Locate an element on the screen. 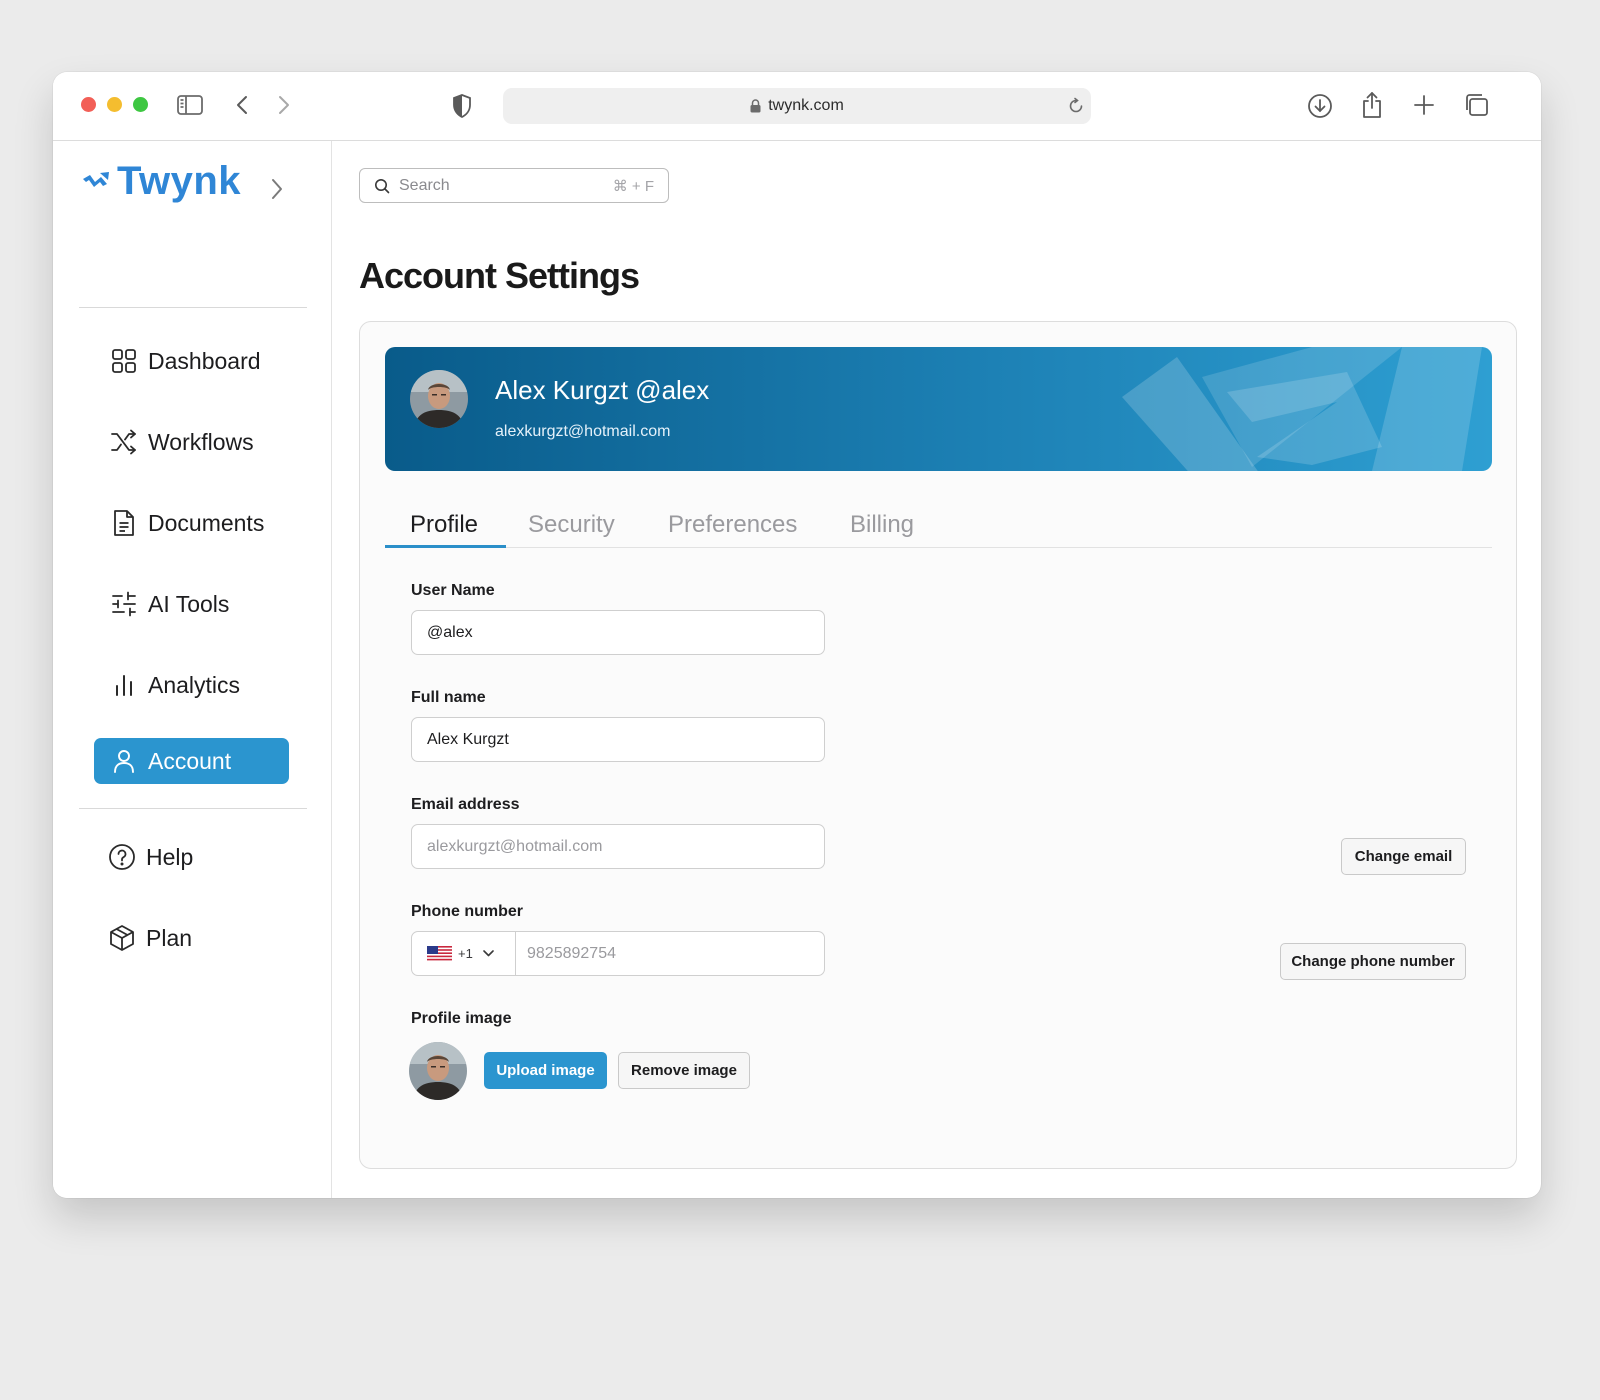  download-icon is located at coordinates (1320, 106).